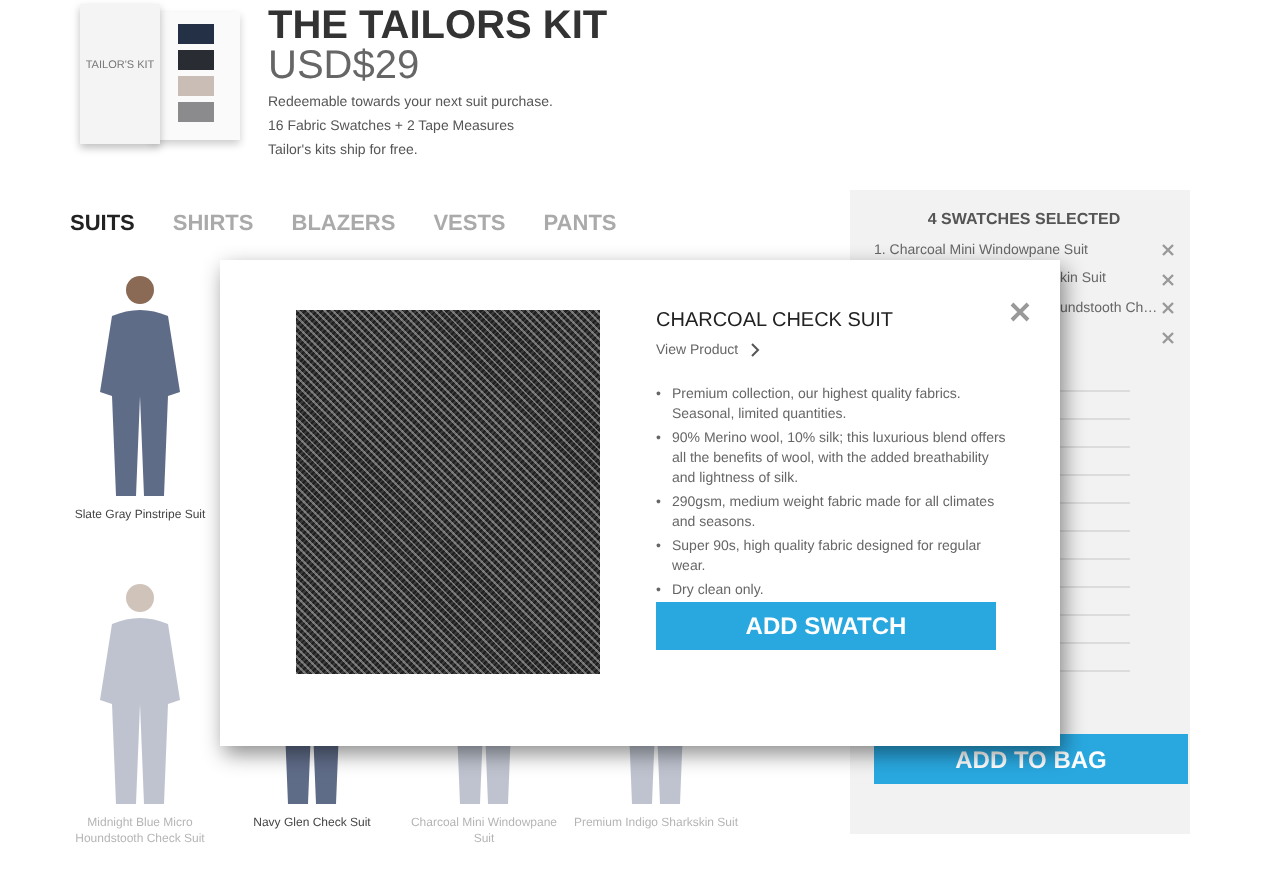 The width and height of the screenshot is (1280, 892). I want to click on chevron-right-icon, so click(755, 350).